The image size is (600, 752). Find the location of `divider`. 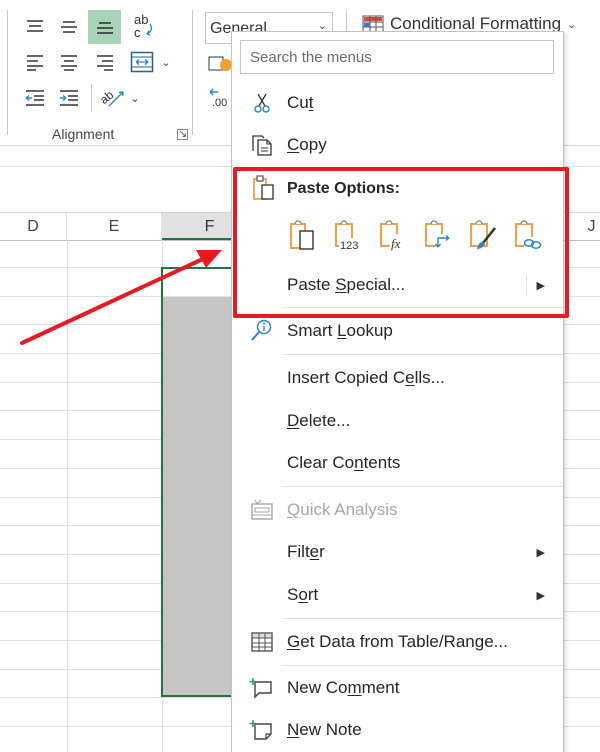

divider is located at coordinates (91, 98).